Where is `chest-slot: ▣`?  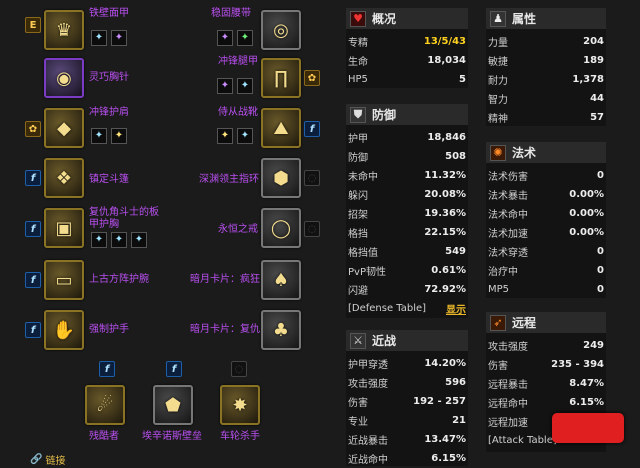
chest-slot: ▣ is located at coordinates (64, 228).